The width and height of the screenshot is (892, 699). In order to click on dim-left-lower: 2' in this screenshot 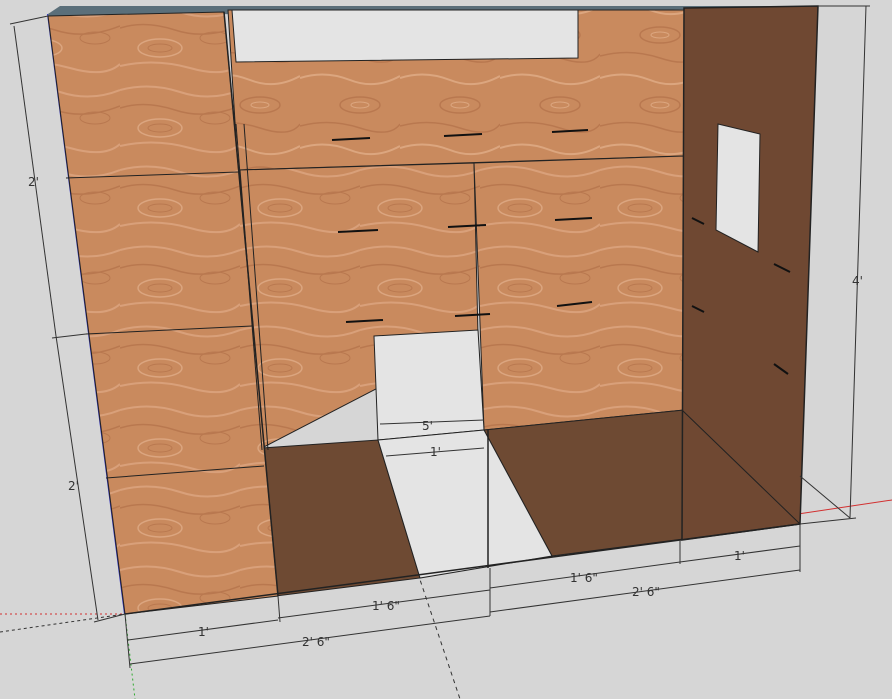, I will do `click(73, 486)`.